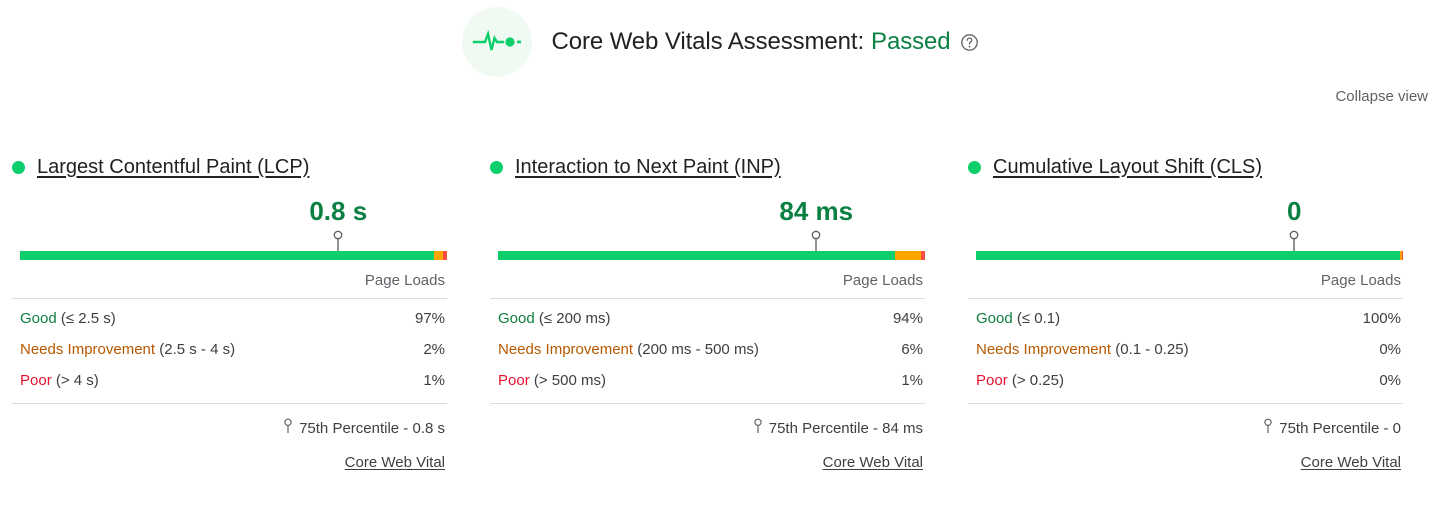 This screenshot has width=1440, height=506. I want to click on metric-value: 84 ms, so click(816, 211).